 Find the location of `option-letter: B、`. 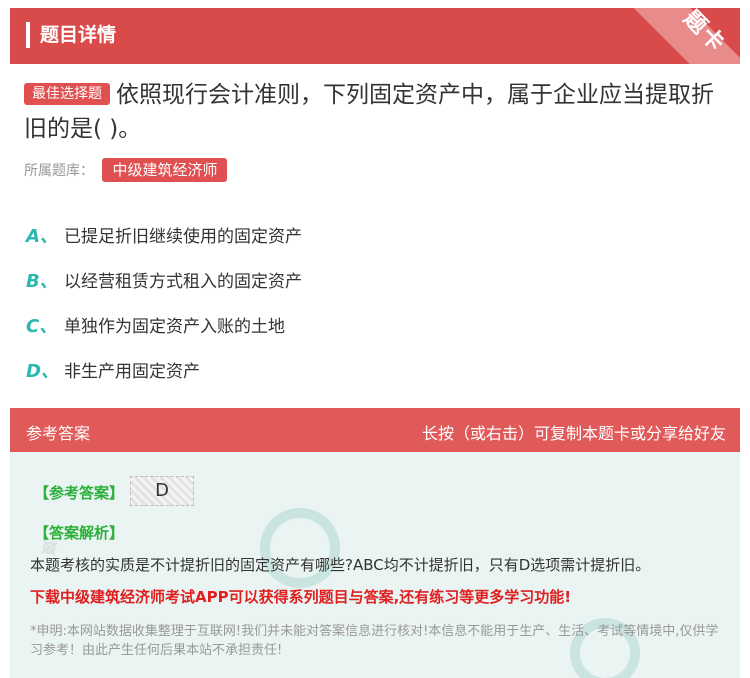

option-letter: B、 is located at coordinates (42, 281).